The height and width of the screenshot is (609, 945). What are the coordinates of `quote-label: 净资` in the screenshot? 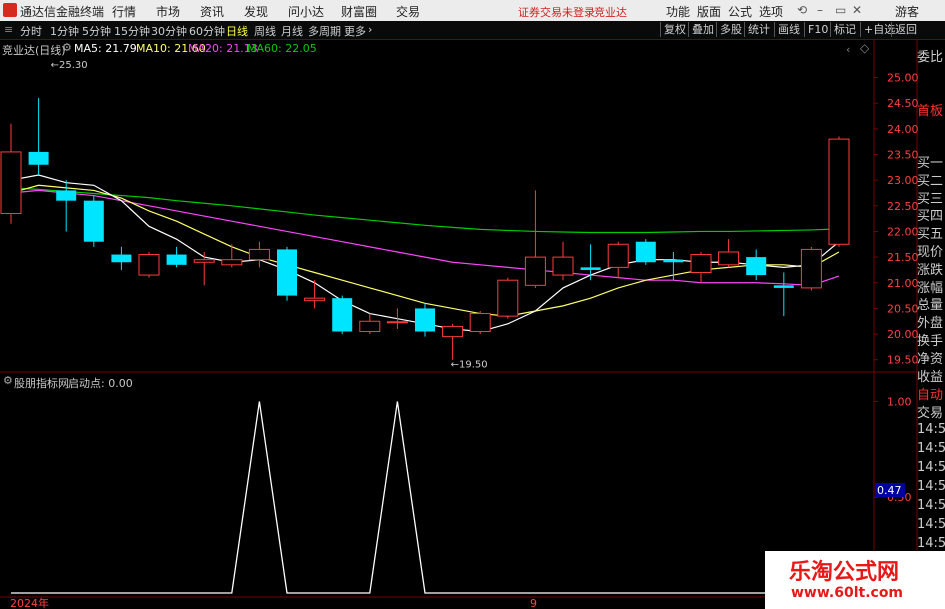 It's located at (930, 359).